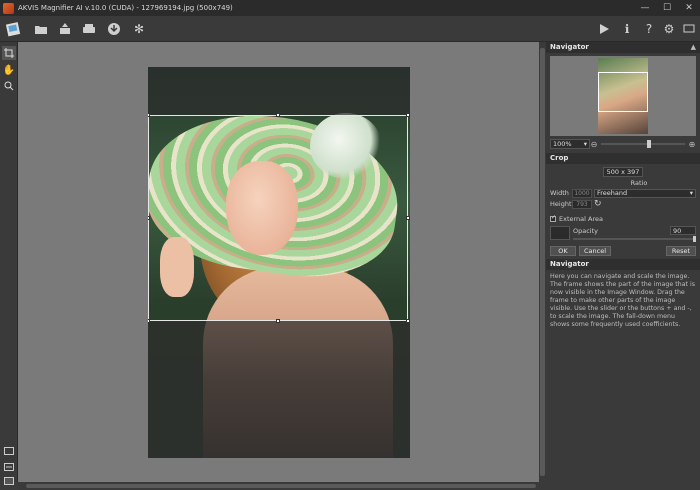 The image size is (700, 490). Describe the element at coordinates (149, 218) in the screenshot. I see `crop-handle-l` at that location.